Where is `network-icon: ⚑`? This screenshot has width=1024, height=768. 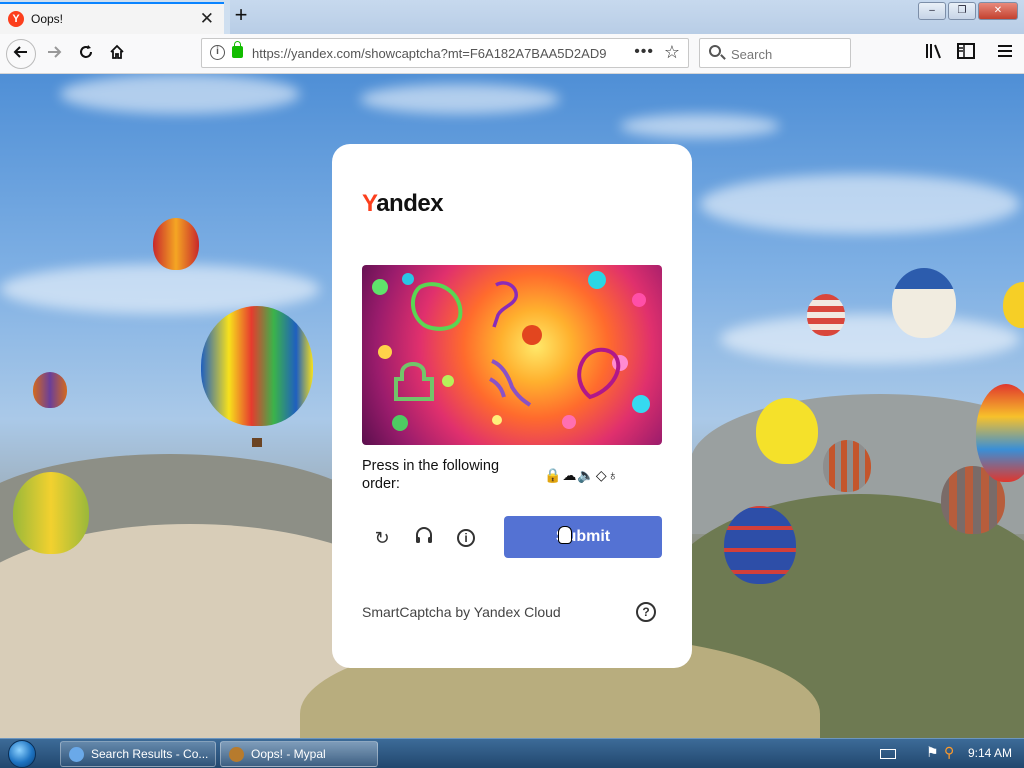
network-icon: ⚑ is located at coordinates (932, 752).